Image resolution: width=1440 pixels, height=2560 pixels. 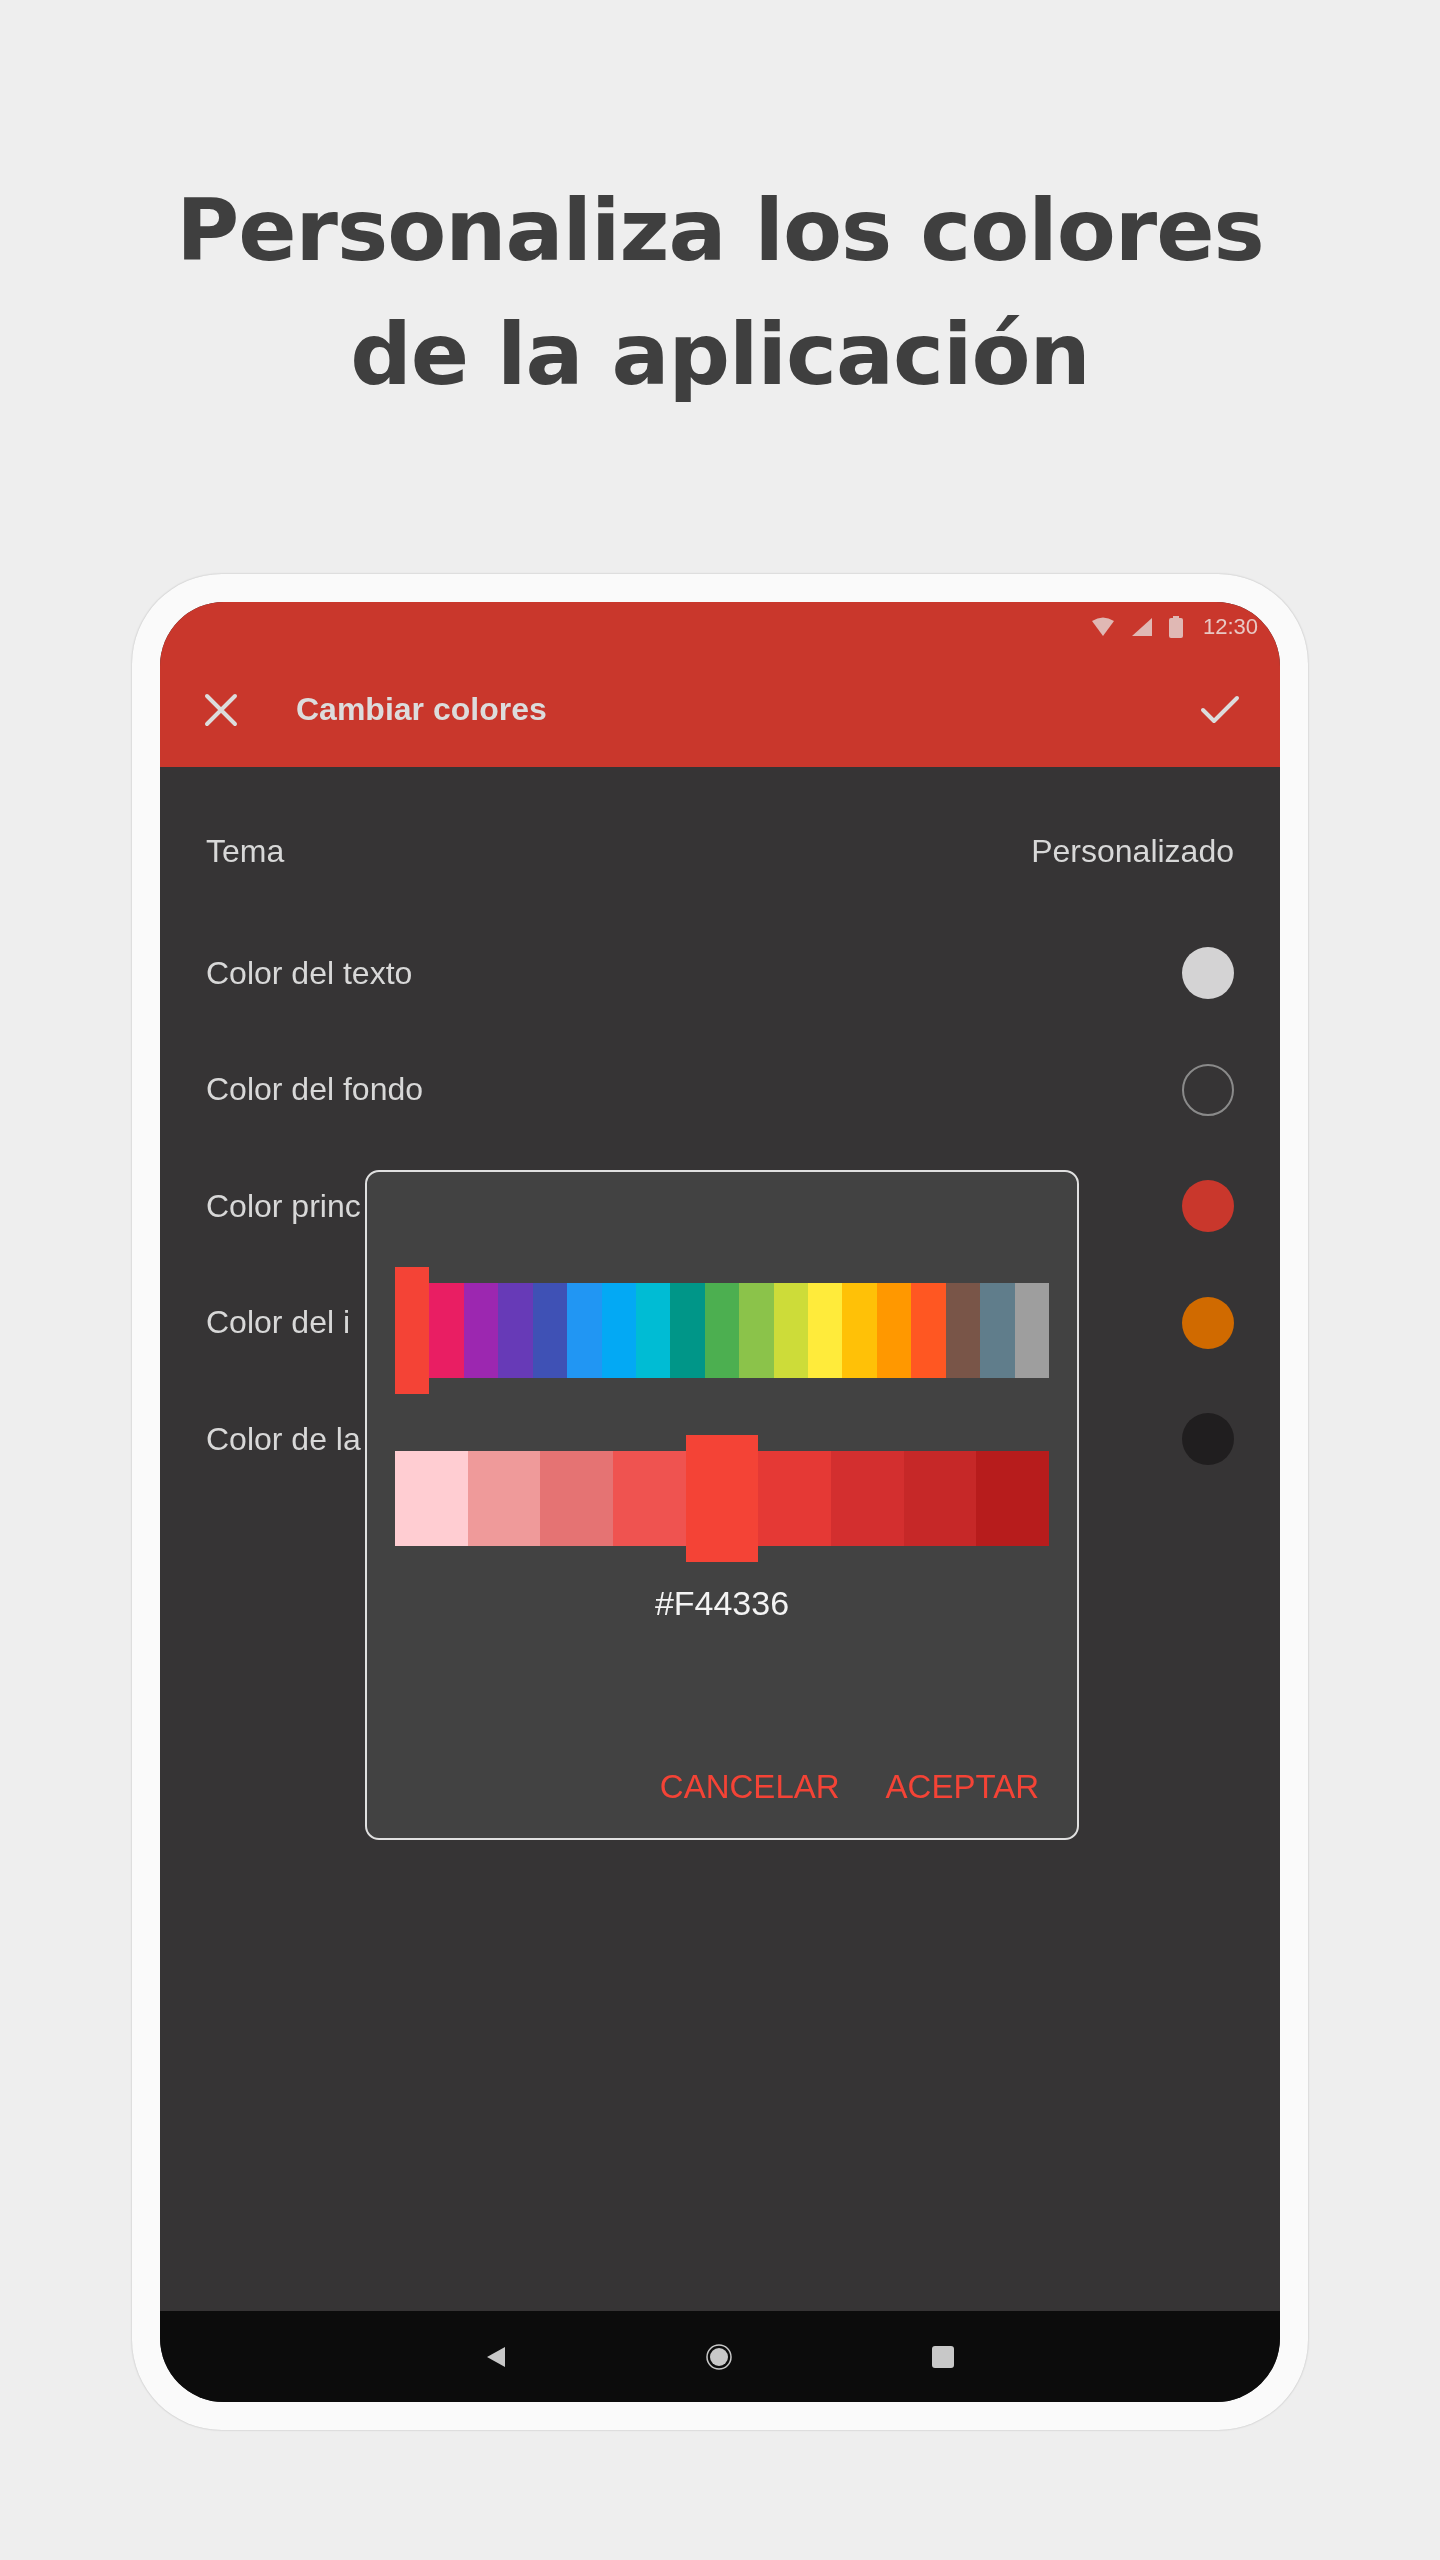 What do you see at coordinates (283, 1439) in the screenshot?
I see `setting-label: Color de la` at bounding box center [283, 1439].